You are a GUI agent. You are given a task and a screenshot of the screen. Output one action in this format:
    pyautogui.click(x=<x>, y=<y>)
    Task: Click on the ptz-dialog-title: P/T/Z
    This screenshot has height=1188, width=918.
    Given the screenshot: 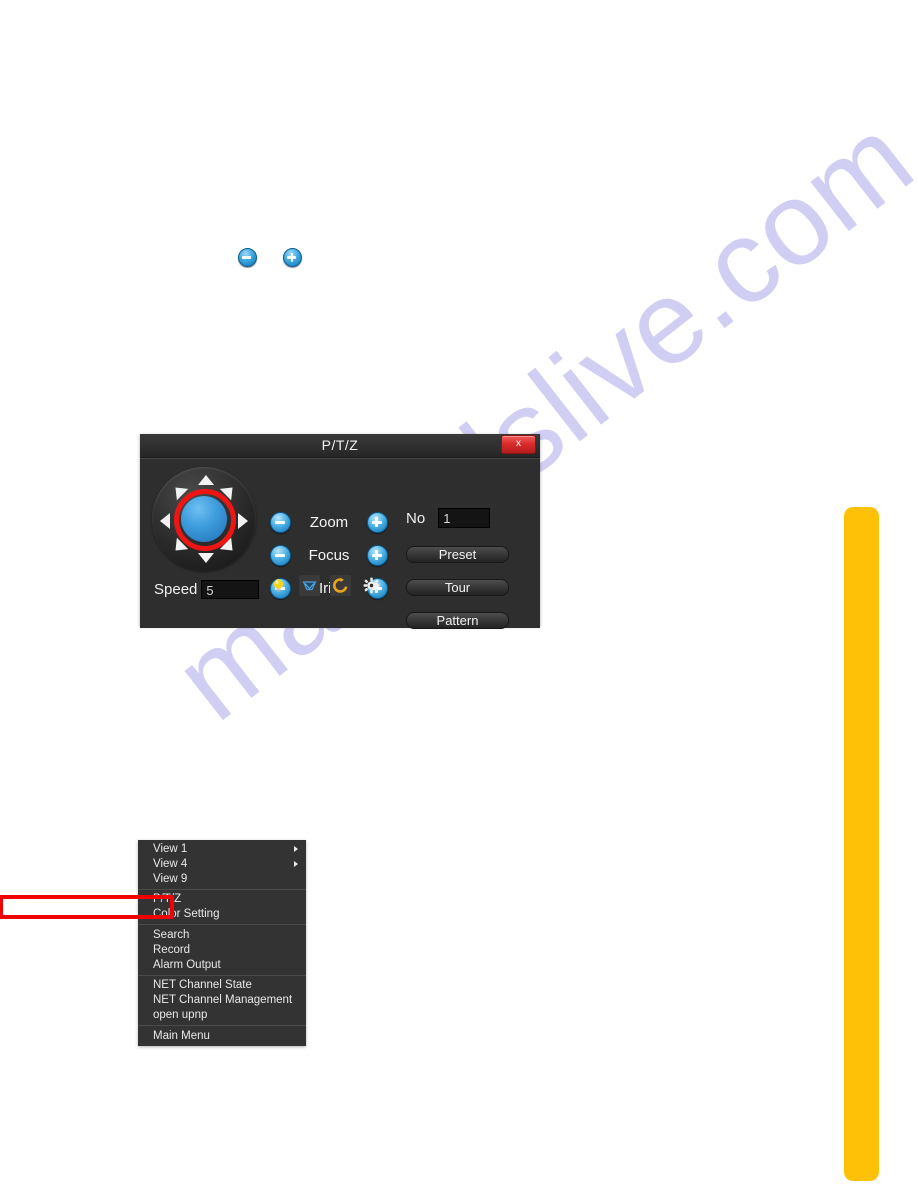 What is the action you would take?
    pyautogui.click(x=340, y=445)
    